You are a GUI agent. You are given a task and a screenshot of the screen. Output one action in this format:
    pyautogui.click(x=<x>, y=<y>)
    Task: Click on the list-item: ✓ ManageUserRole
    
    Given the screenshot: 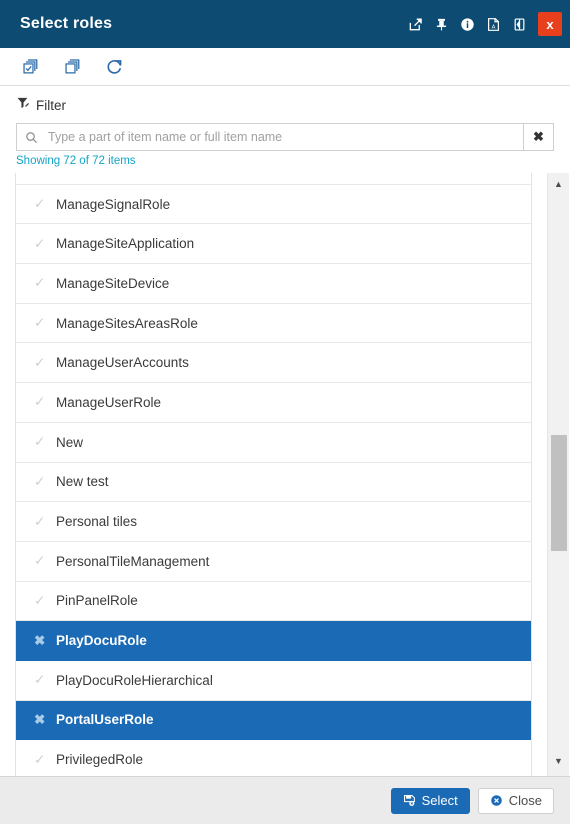 What is the action you would take?
    pyautogui.click(x=273, y=403)
    